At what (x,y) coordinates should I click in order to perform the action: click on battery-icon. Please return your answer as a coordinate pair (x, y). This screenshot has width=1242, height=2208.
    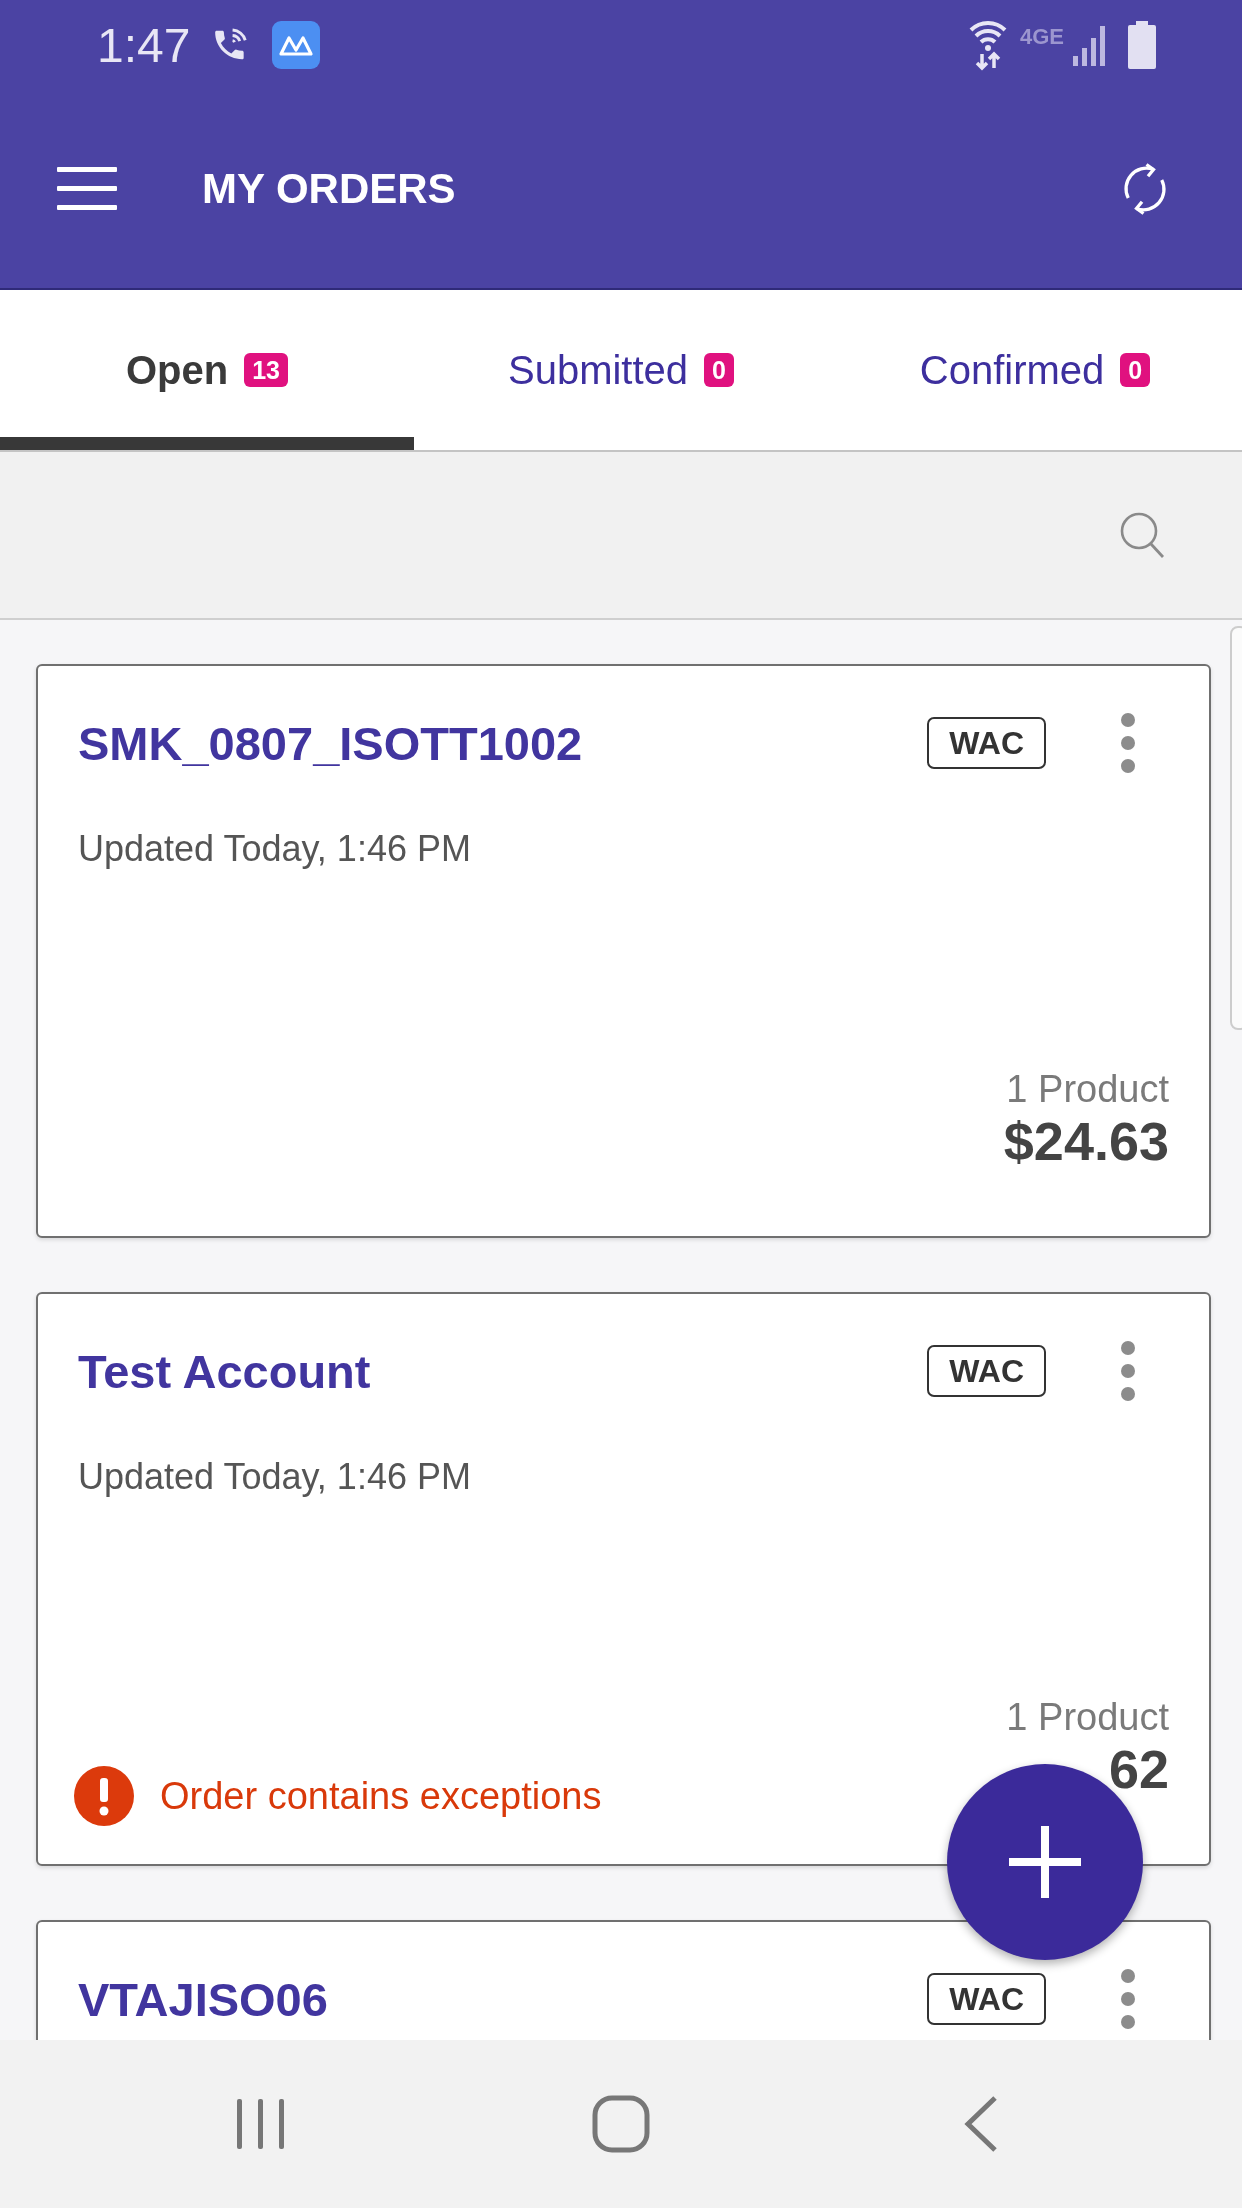
    Looking at the image, I should click on (1142, 45).